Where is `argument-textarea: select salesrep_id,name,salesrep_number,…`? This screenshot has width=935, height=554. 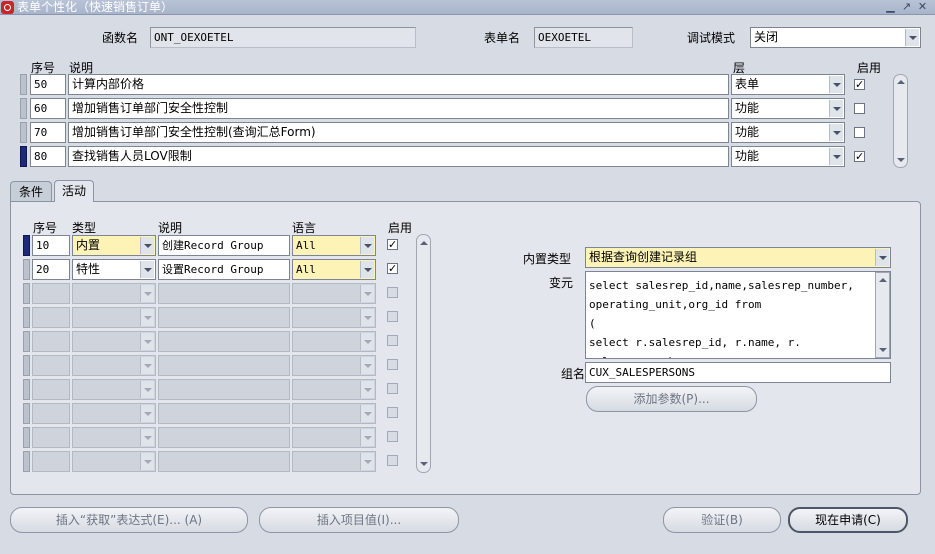
argument-textarea: select salesrep_id,name,salesrep_number,… is located at coordinates (738, 315).